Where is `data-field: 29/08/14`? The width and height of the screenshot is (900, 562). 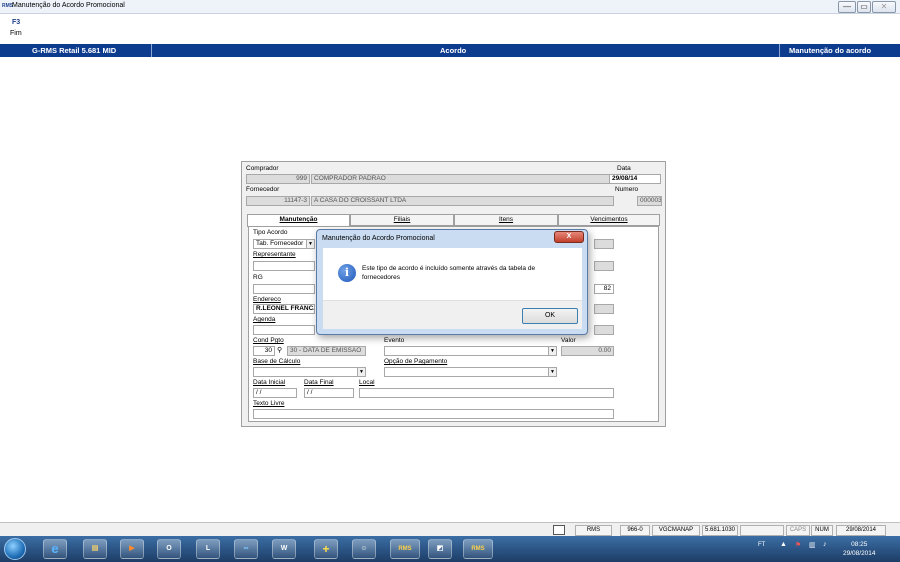 data-field: 29/08/14 is located at coordinates (635, 179).